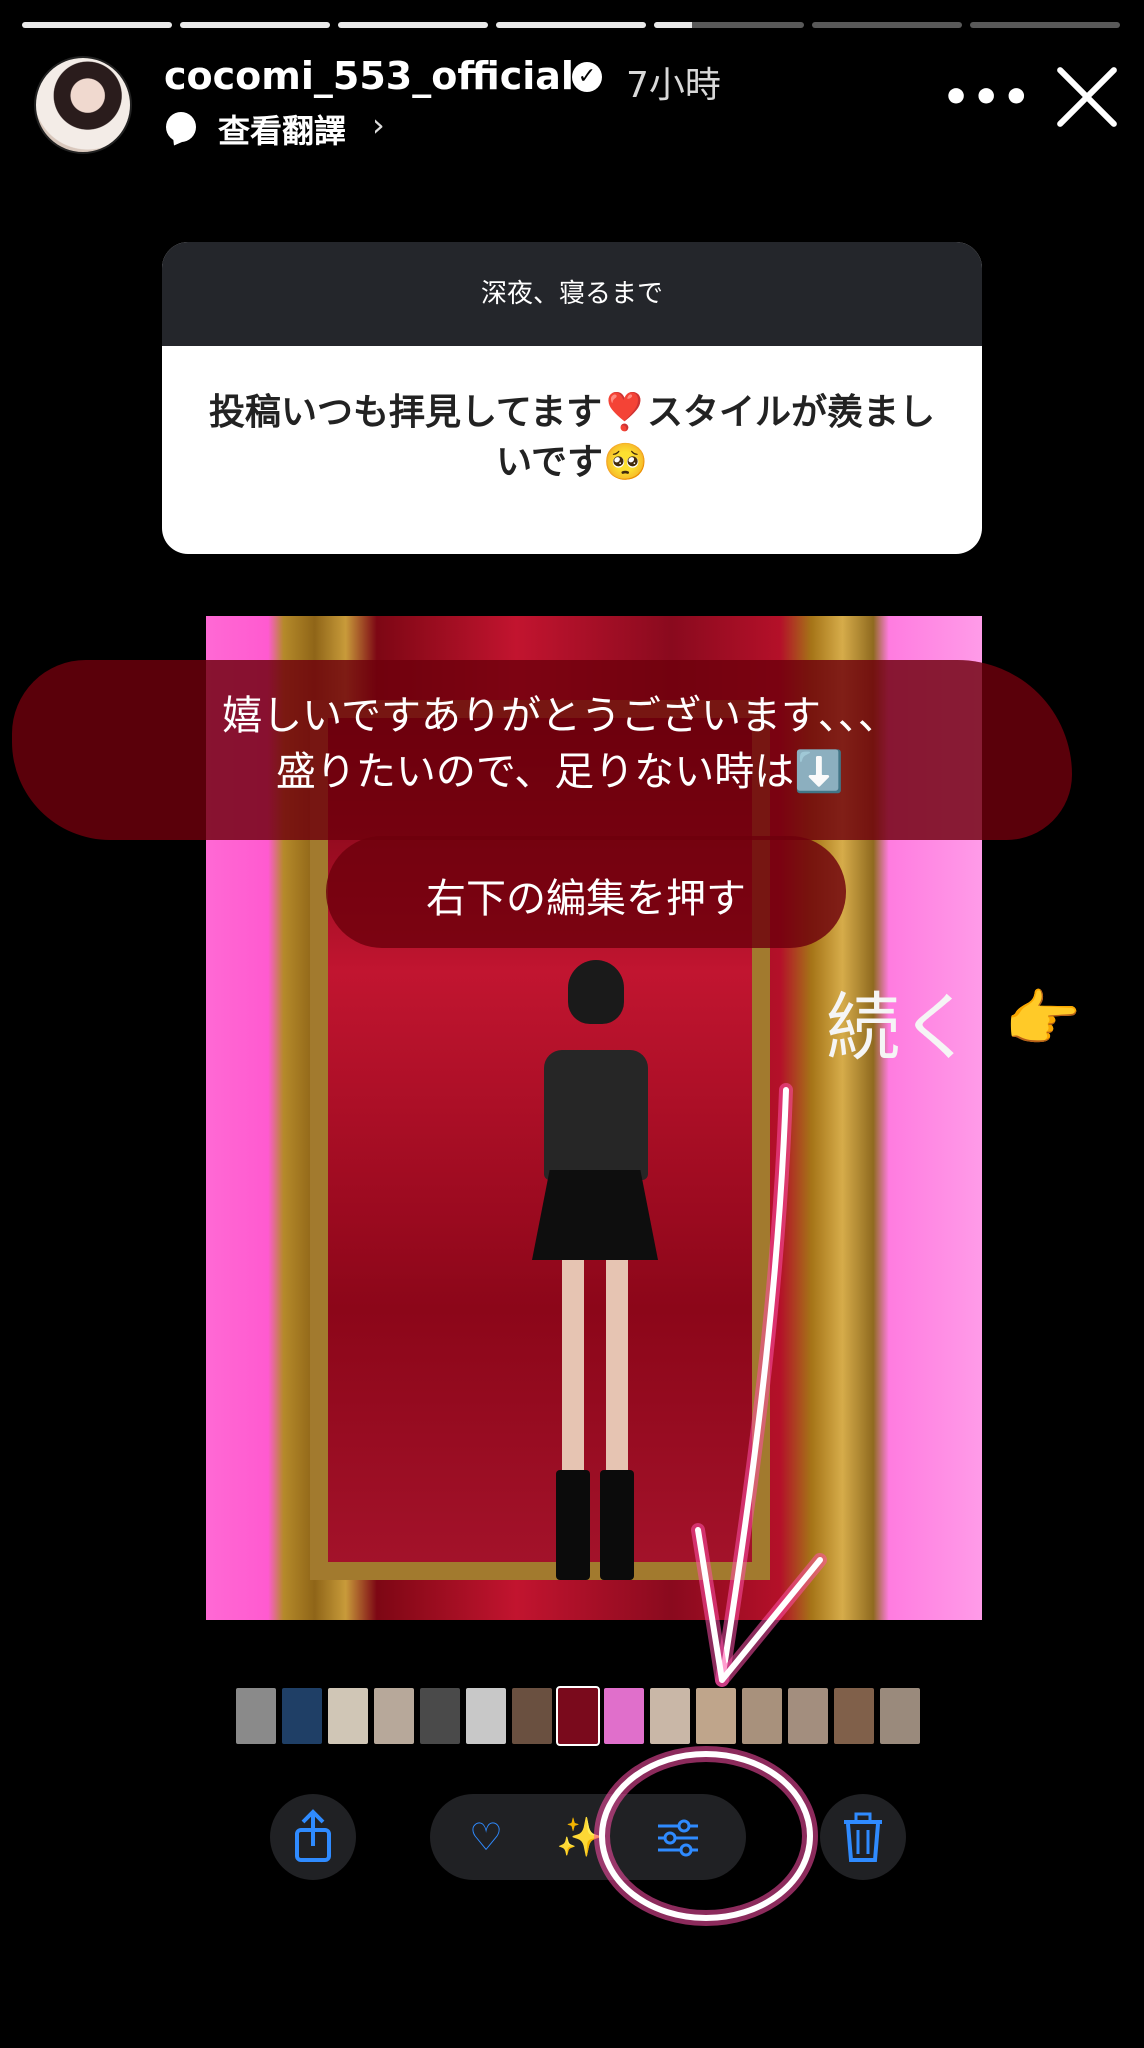 The image size is (1144, 2048). What do you see at coordinates (987, 97) in the screenshot?
I see `more-options-button: •••` at bounding box center [987, 97].